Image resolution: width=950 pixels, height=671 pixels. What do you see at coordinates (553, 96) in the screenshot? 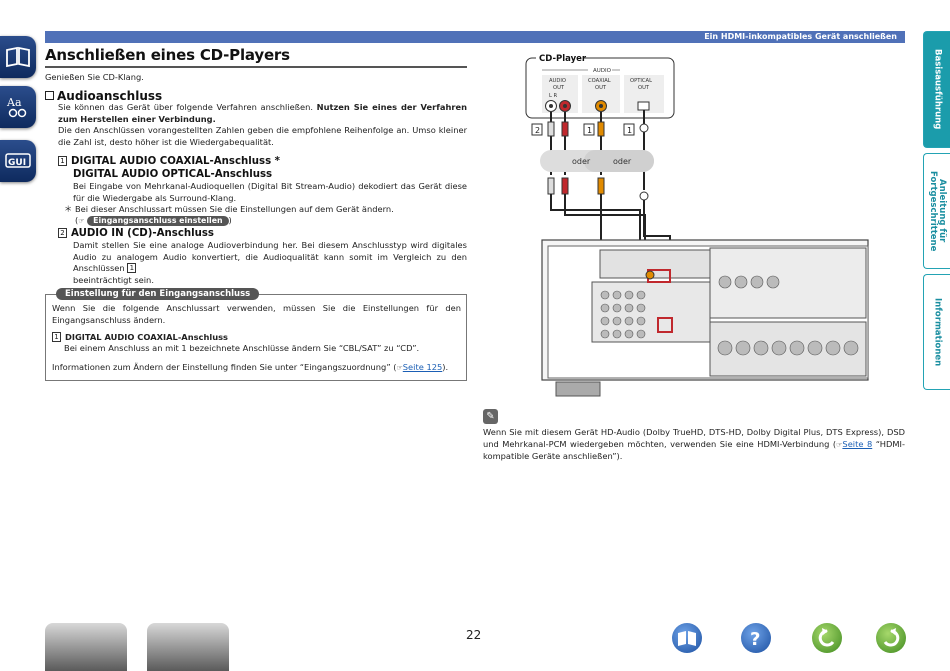
I see `svg-text: L R` at bounding box center [553, 96].